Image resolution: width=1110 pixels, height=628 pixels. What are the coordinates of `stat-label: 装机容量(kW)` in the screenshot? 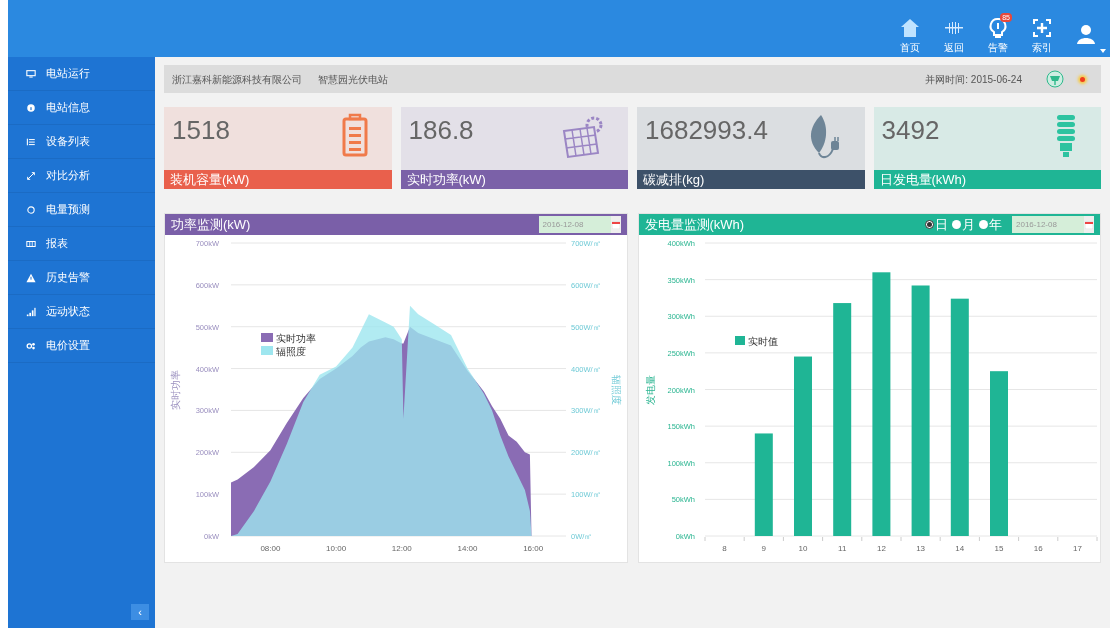 It's located at (278, 179).